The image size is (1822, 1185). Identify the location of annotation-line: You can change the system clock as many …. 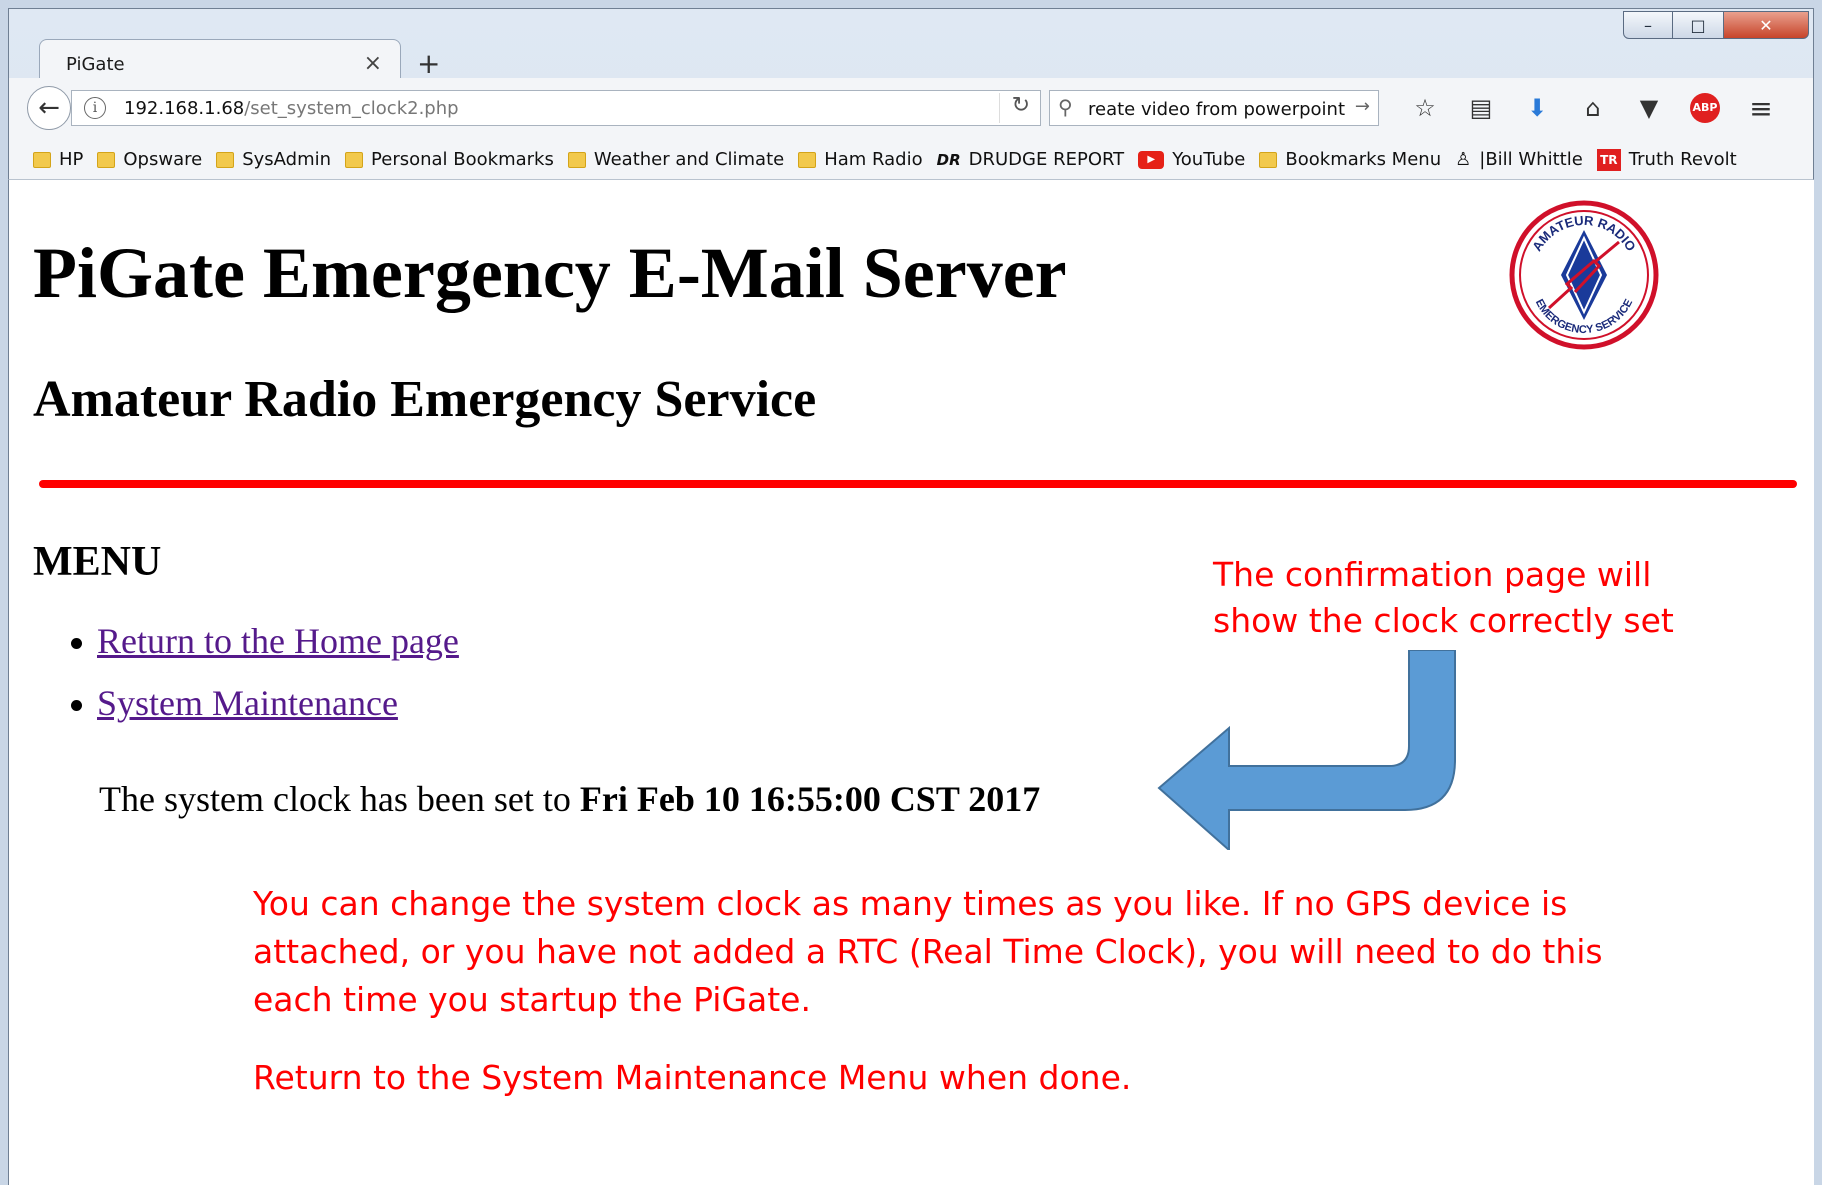
(910, 903).